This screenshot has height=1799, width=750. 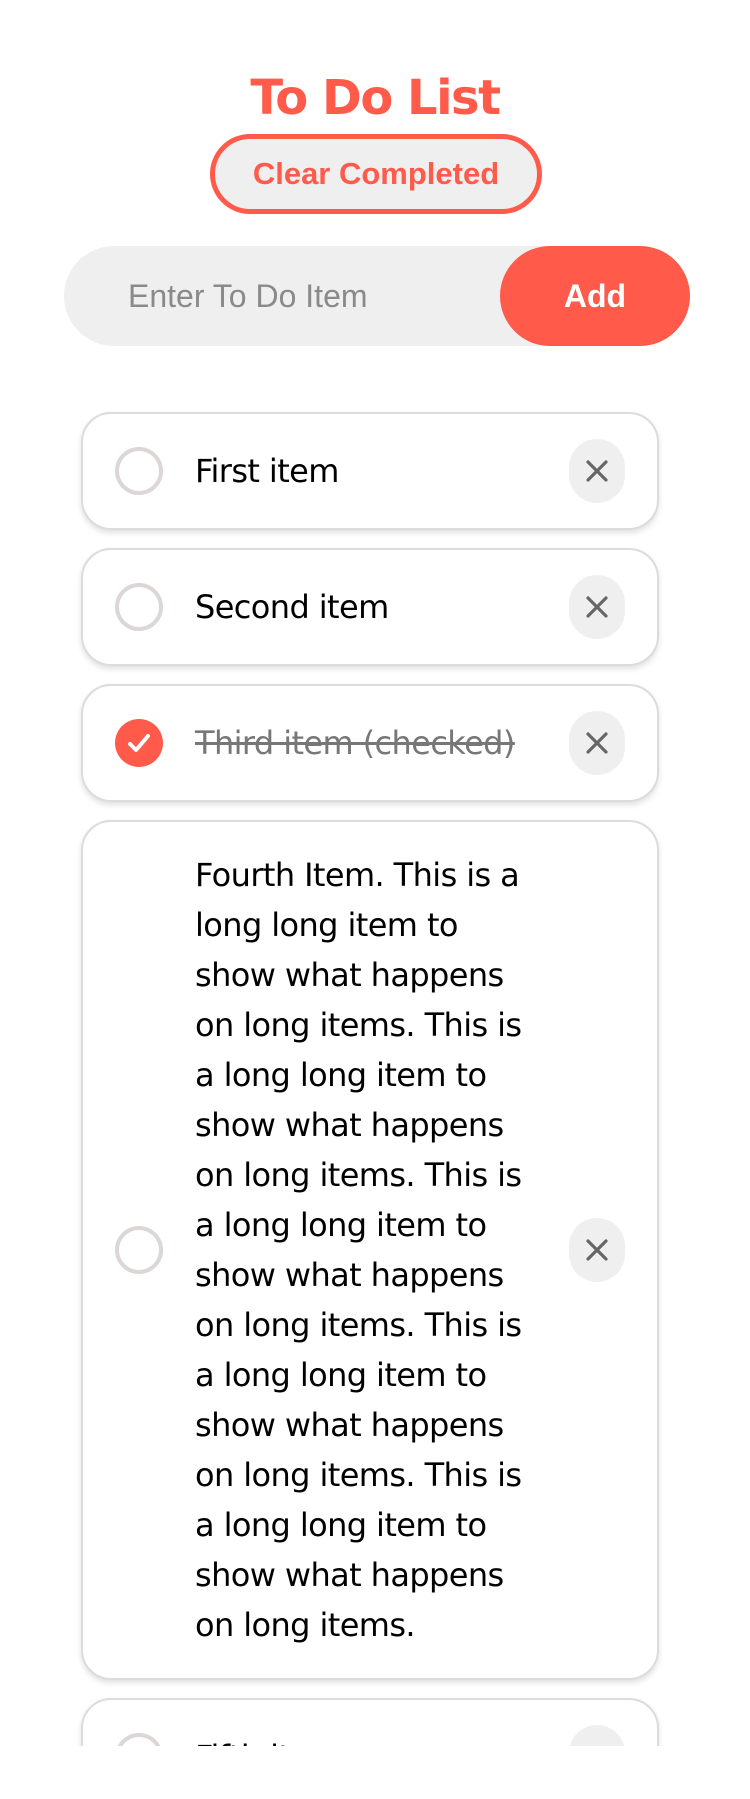 What do you see at coordinates (595, 296) in the screenshot?
I see `add-button: Add` at bounding box center [595, 296].